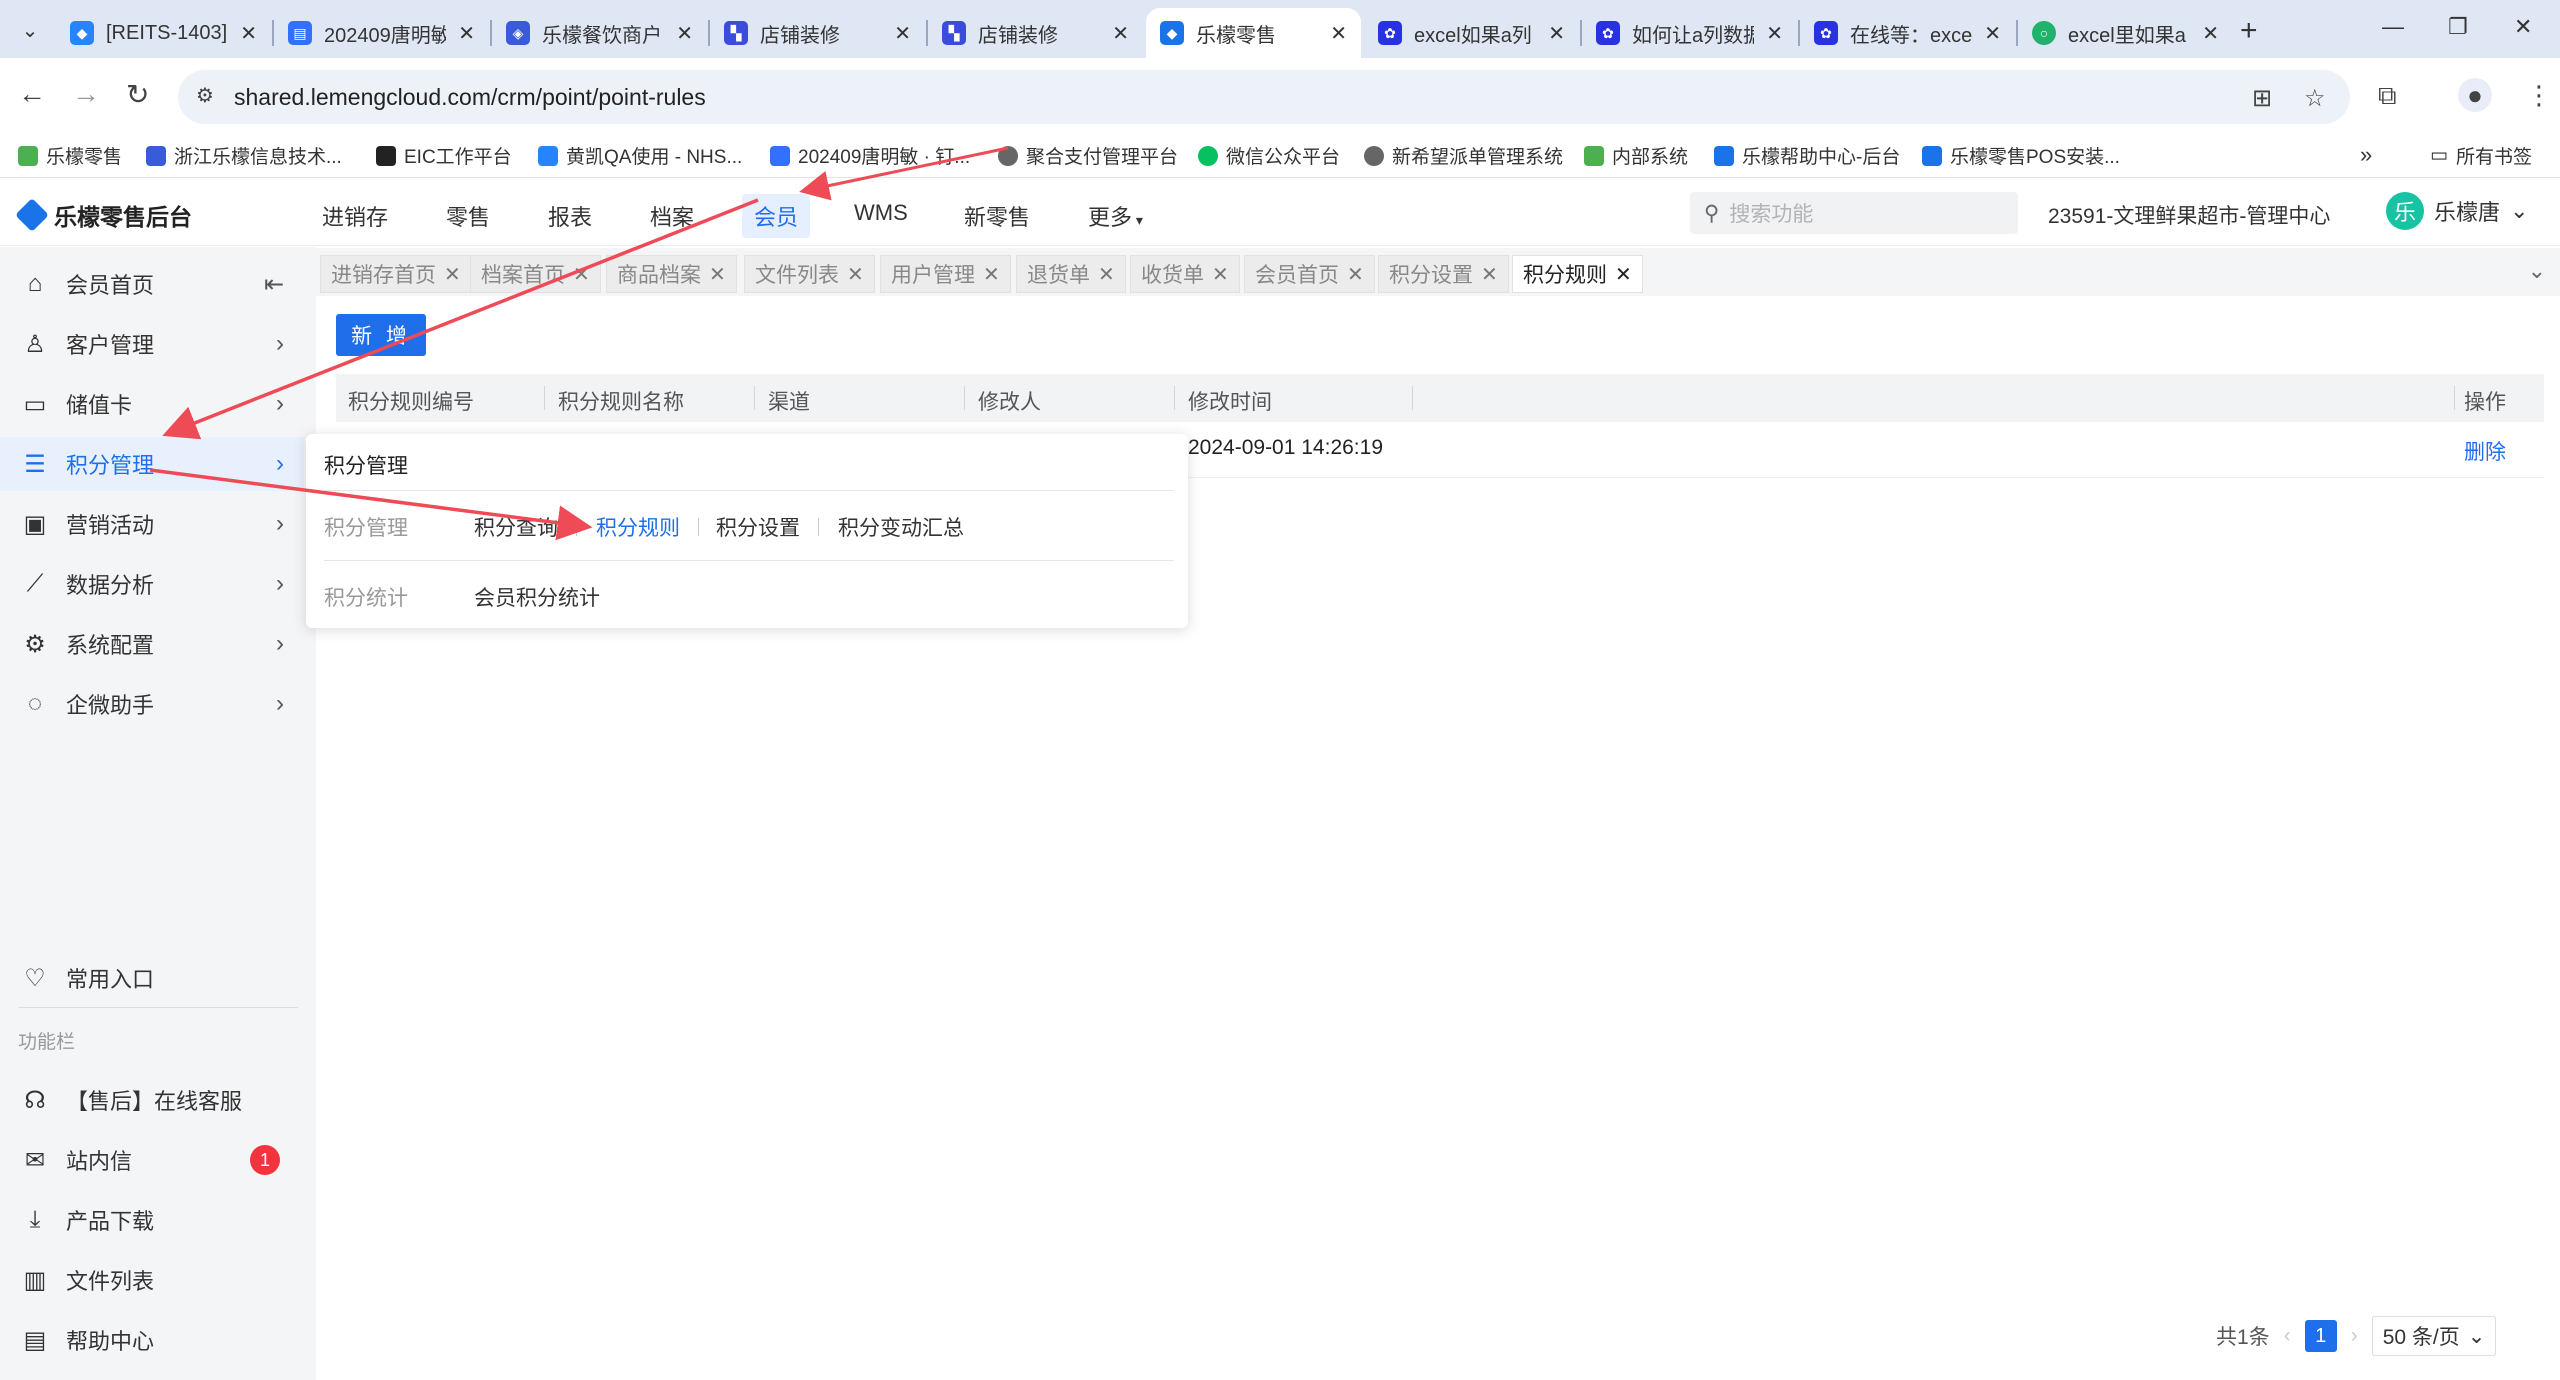  I want to click on add-button: 新 增, so click(381, 335).